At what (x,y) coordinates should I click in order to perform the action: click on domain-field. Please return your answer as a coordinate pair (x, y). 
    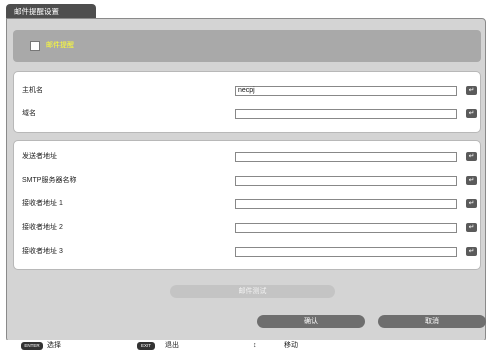
    Looking at the image, I should click on (346, 114).